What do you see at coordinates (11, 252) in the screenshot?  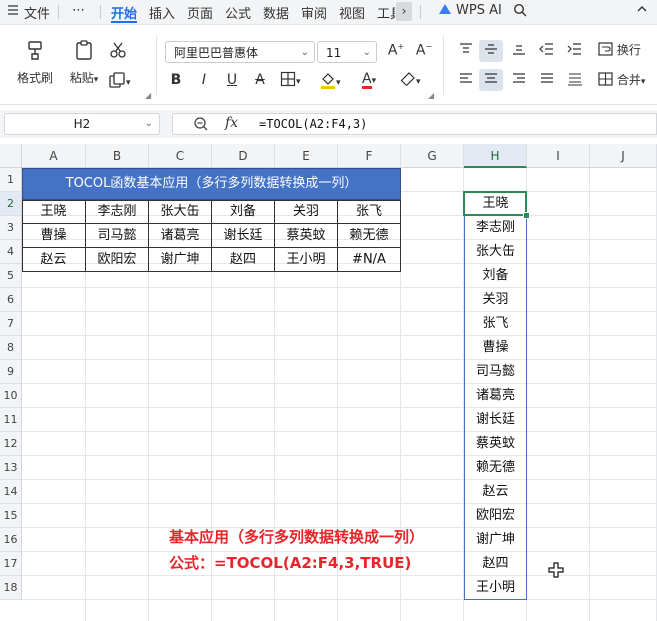 I see `row-header-4: 4` at bounding box center [11, 252].